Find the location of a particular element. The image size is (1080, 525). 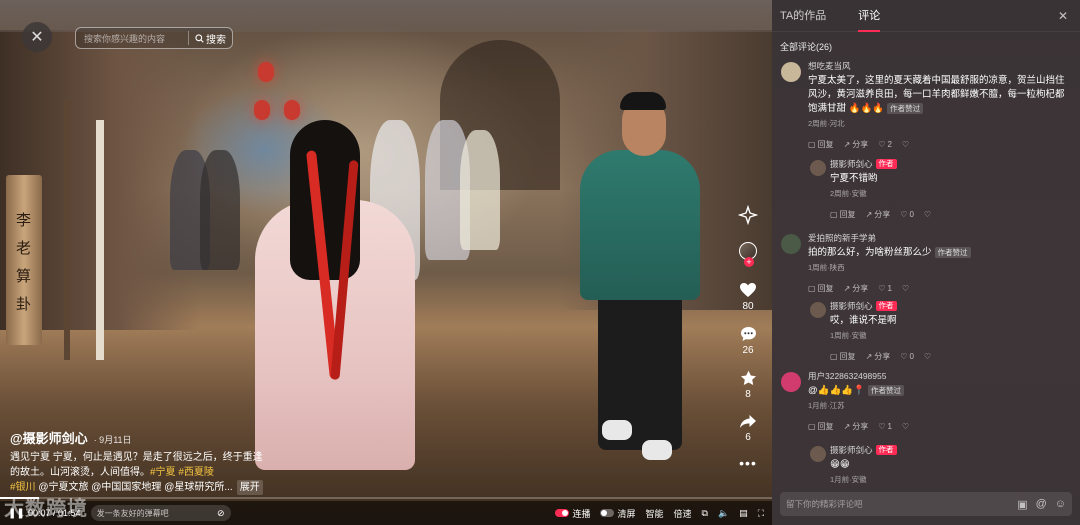

search-bar: 搜索你感兴趣的内容 搜索 is located at coordinates (154, 38).